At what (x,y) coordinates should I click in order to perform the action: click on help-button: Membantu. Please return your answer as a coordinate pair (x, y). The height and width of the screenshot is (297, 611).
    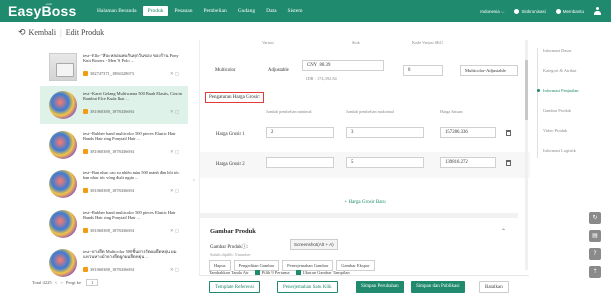
    Looking at the image, I should click on (569, 11).